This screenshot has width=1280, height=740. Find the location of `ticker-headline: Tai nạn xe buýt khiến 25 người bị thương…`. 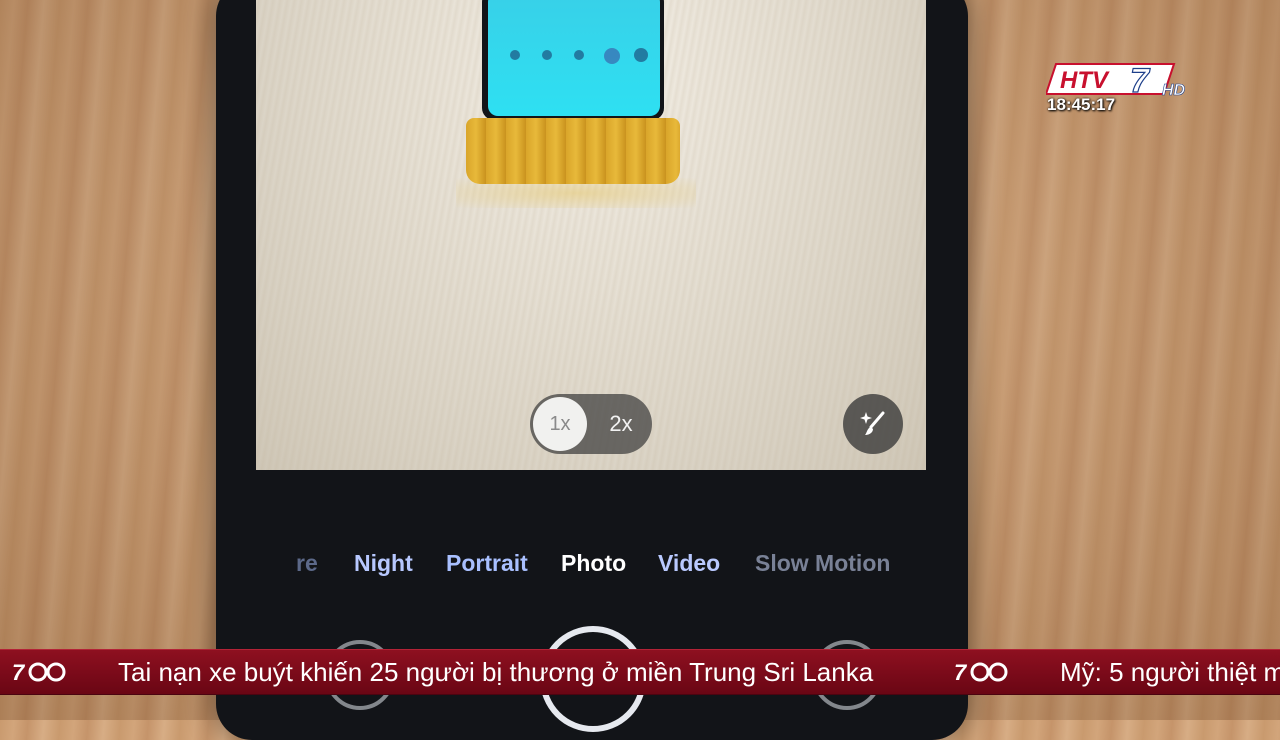

ticker-headline: Tai nạn xe buýt khiến 25 người bị thương… is located at coordinates (496, 672).